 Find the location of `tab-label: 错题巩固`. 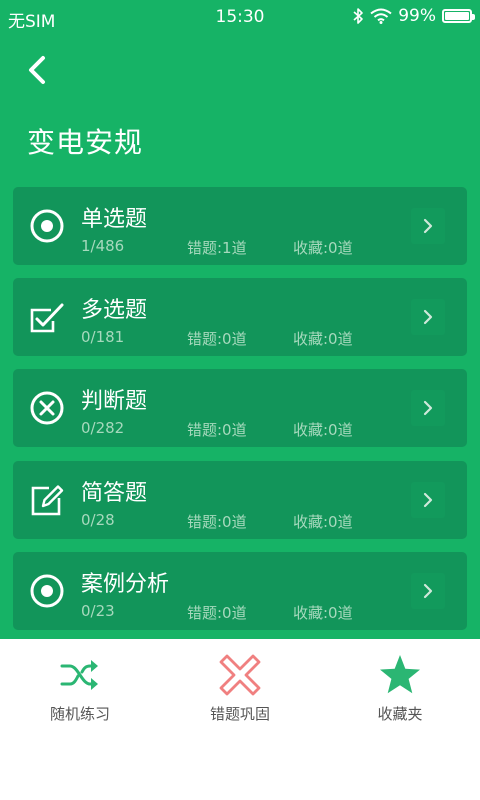

tab-label: 错题巩固 is located at coordinates (239, 714).